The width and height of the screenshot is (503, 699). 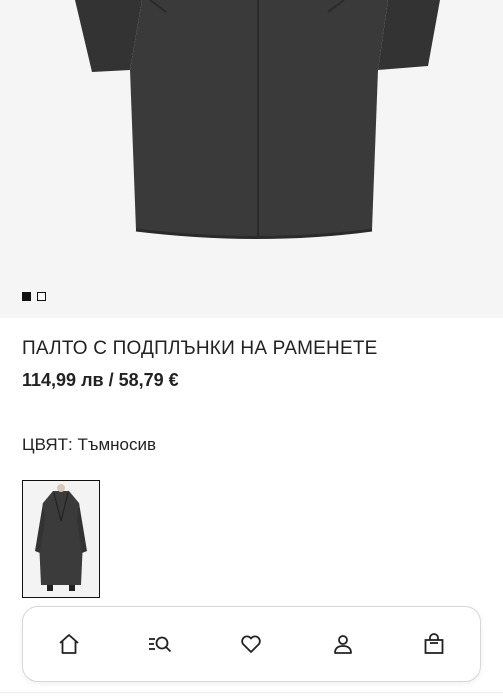 What do you see at coordinates (117, 444) in the screenshot?
I see `color-value: Тъмносив` at bounding box center [117, 444].